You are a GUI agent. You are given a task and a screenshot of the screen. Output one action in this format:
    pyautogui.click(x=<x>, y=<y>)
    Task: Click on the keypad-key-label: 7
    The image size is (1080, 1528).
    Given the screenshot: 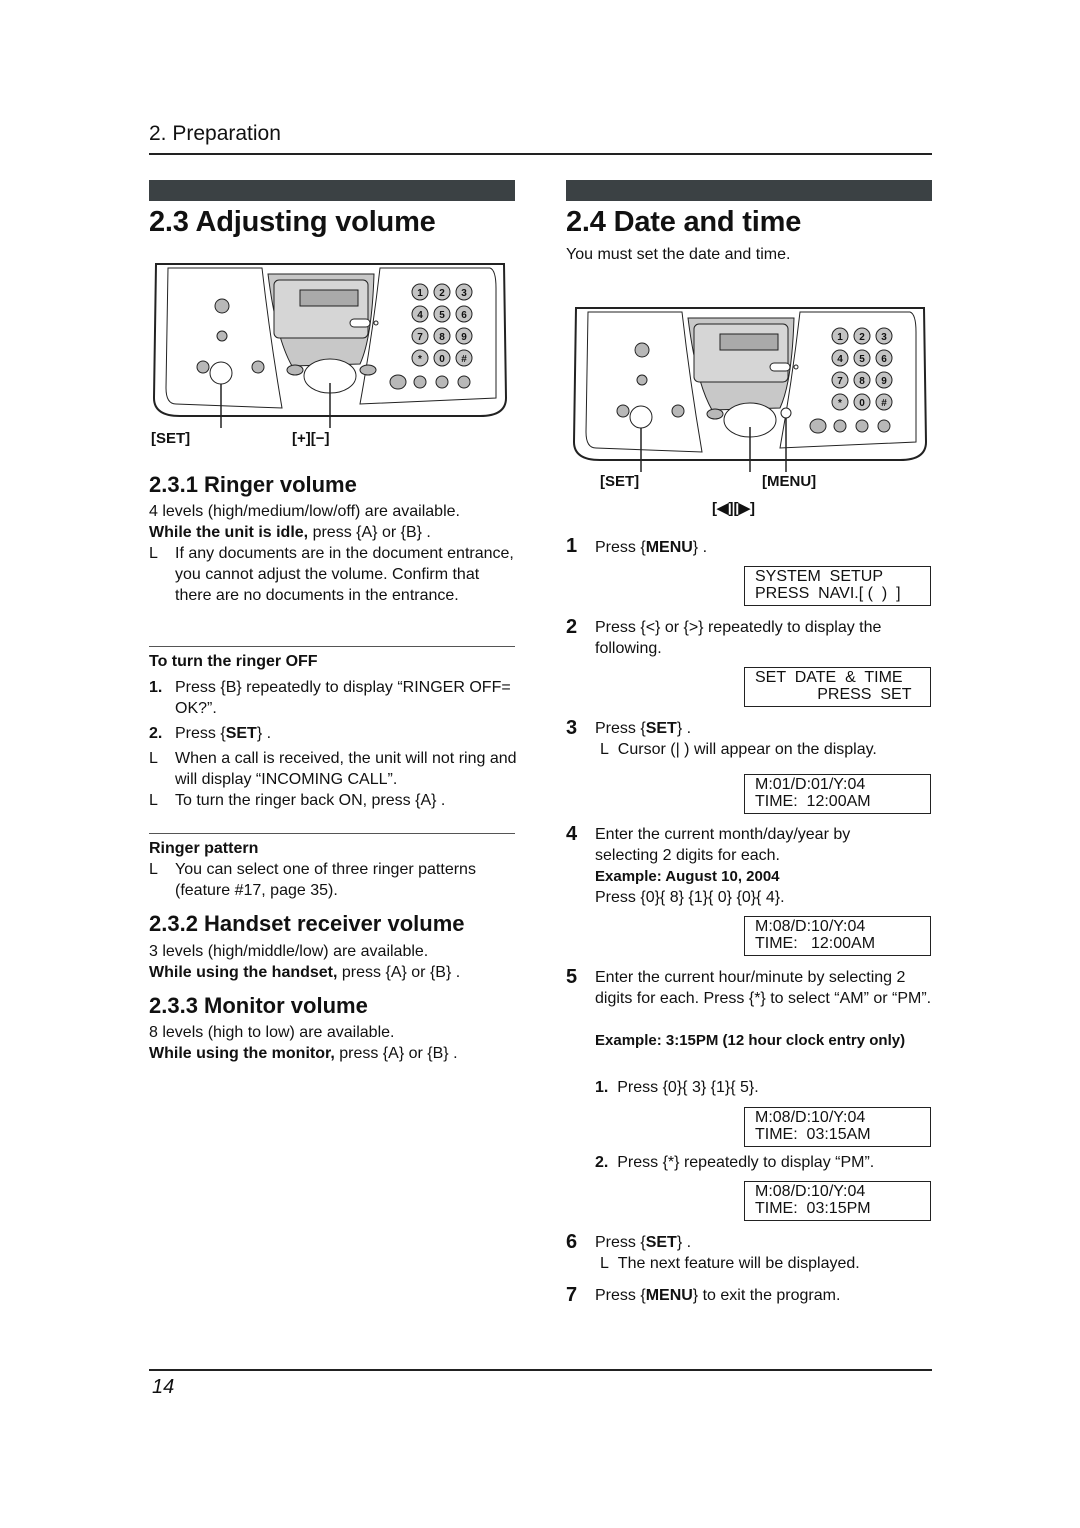 What is the action you would take?
    pyautogui.click(x=420, y=337)
    